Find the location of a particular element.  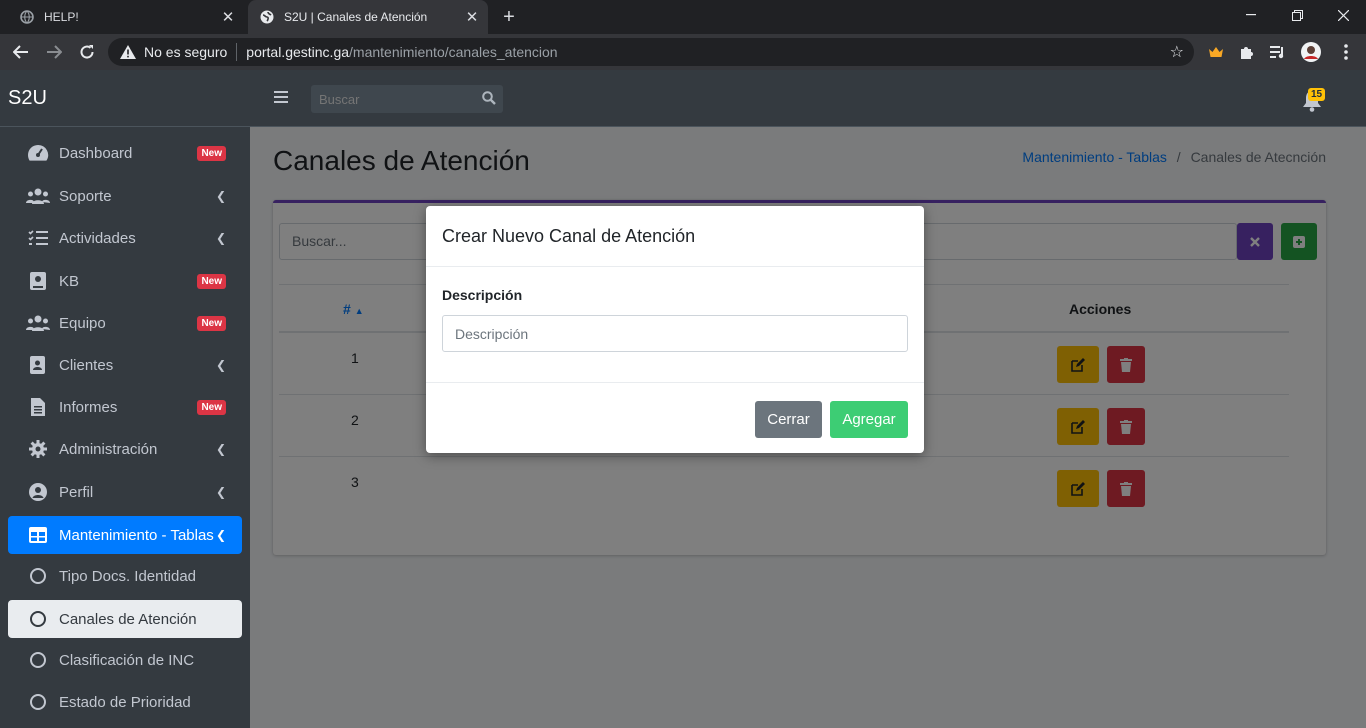

sidebar-item-dashboard: Dashboard New is located at coordinates (125, 153).